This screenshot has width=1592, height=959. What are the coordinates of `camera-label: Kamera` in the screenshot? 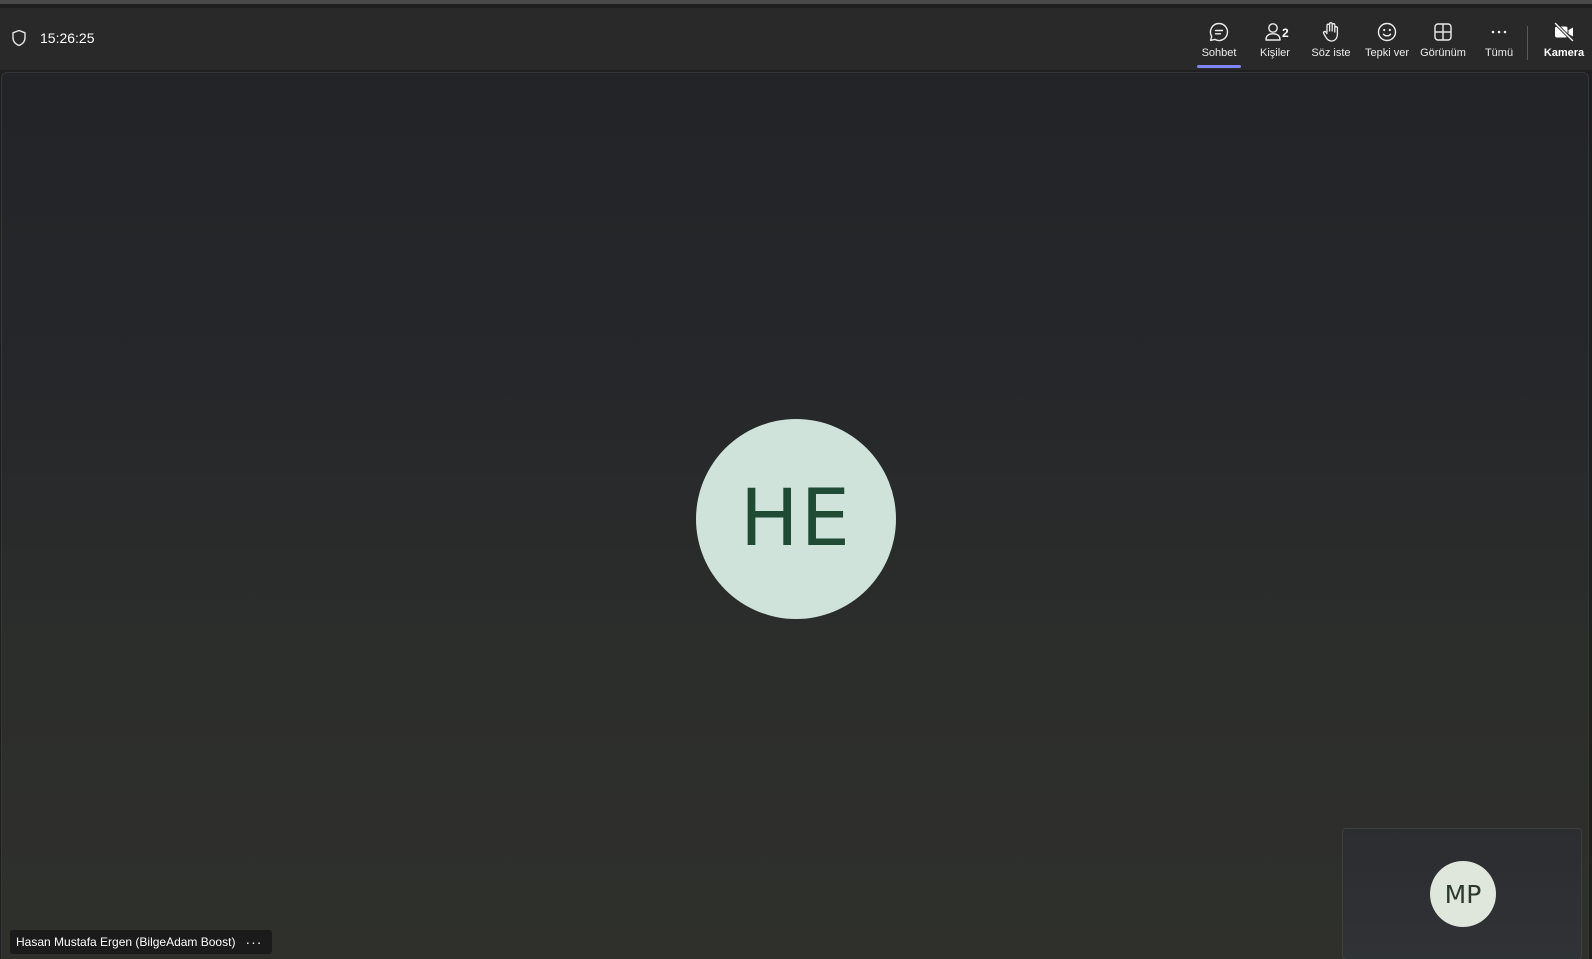 It's located at (1564, 53).